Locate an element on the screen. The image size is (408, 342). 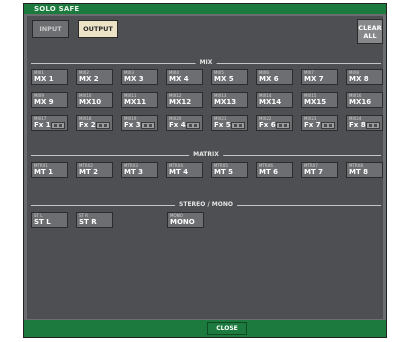
channel-button-mt6: MTRX6 MT 6 is located at coordinates (274, 170).